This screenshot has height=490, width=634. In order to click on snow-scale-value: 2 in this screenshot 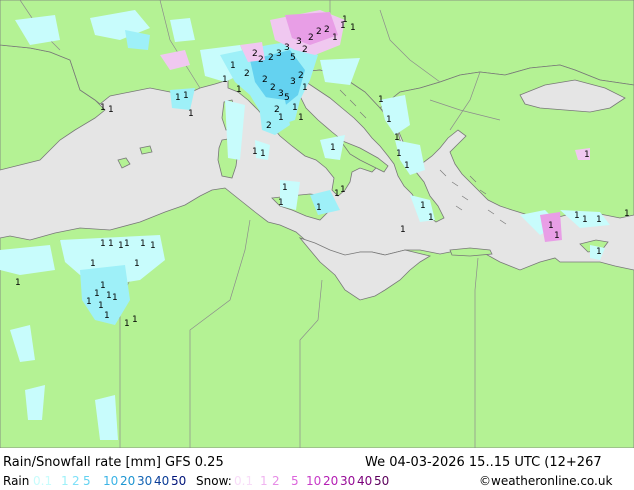, I will do `click(276, 481)`.